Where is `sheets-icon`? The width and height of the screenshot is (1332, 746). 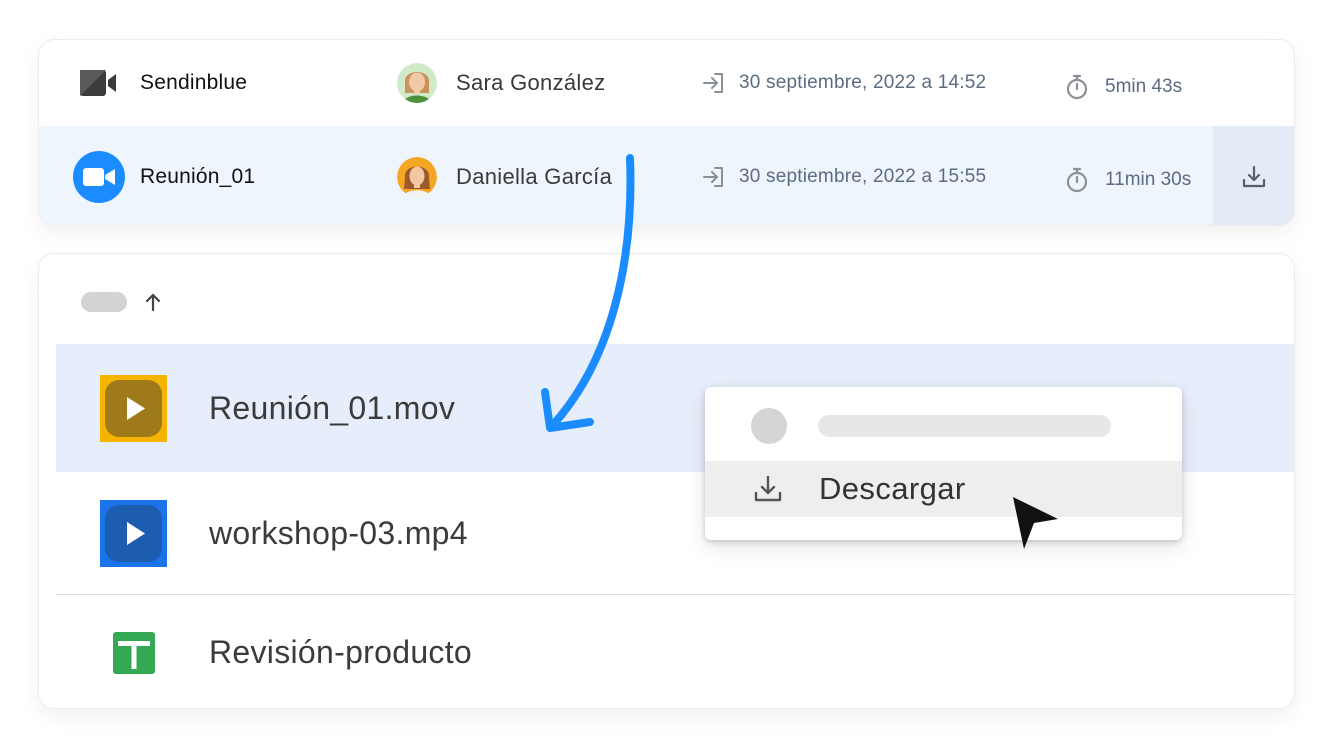 sheets-icon is located at coordinates (133, 652).